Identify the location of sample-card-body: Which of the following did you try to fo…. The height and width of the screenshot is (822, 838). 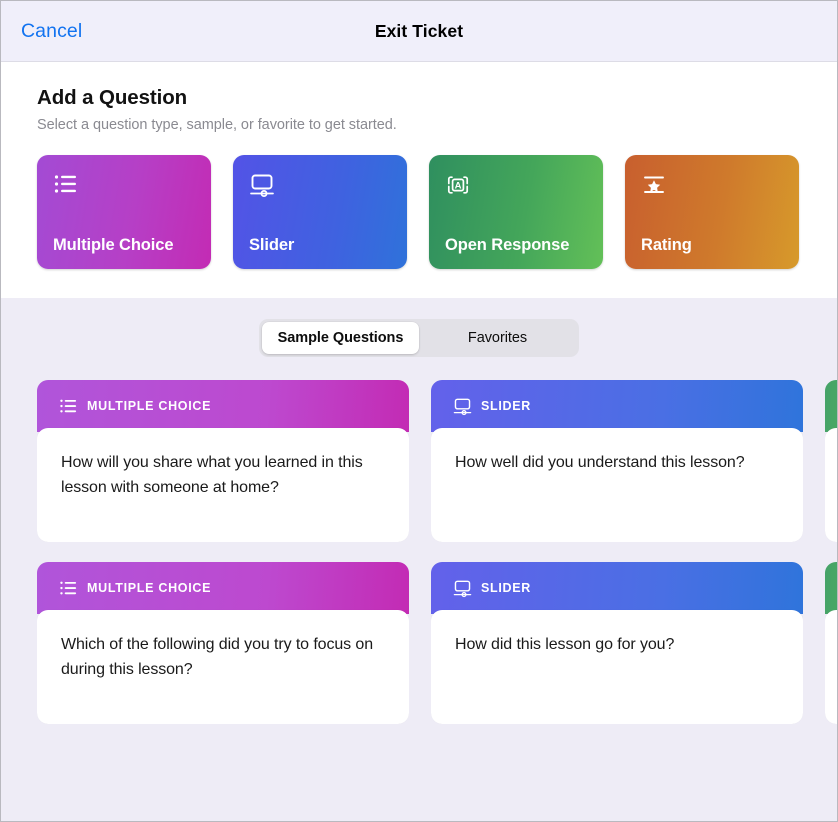
(223, 667).